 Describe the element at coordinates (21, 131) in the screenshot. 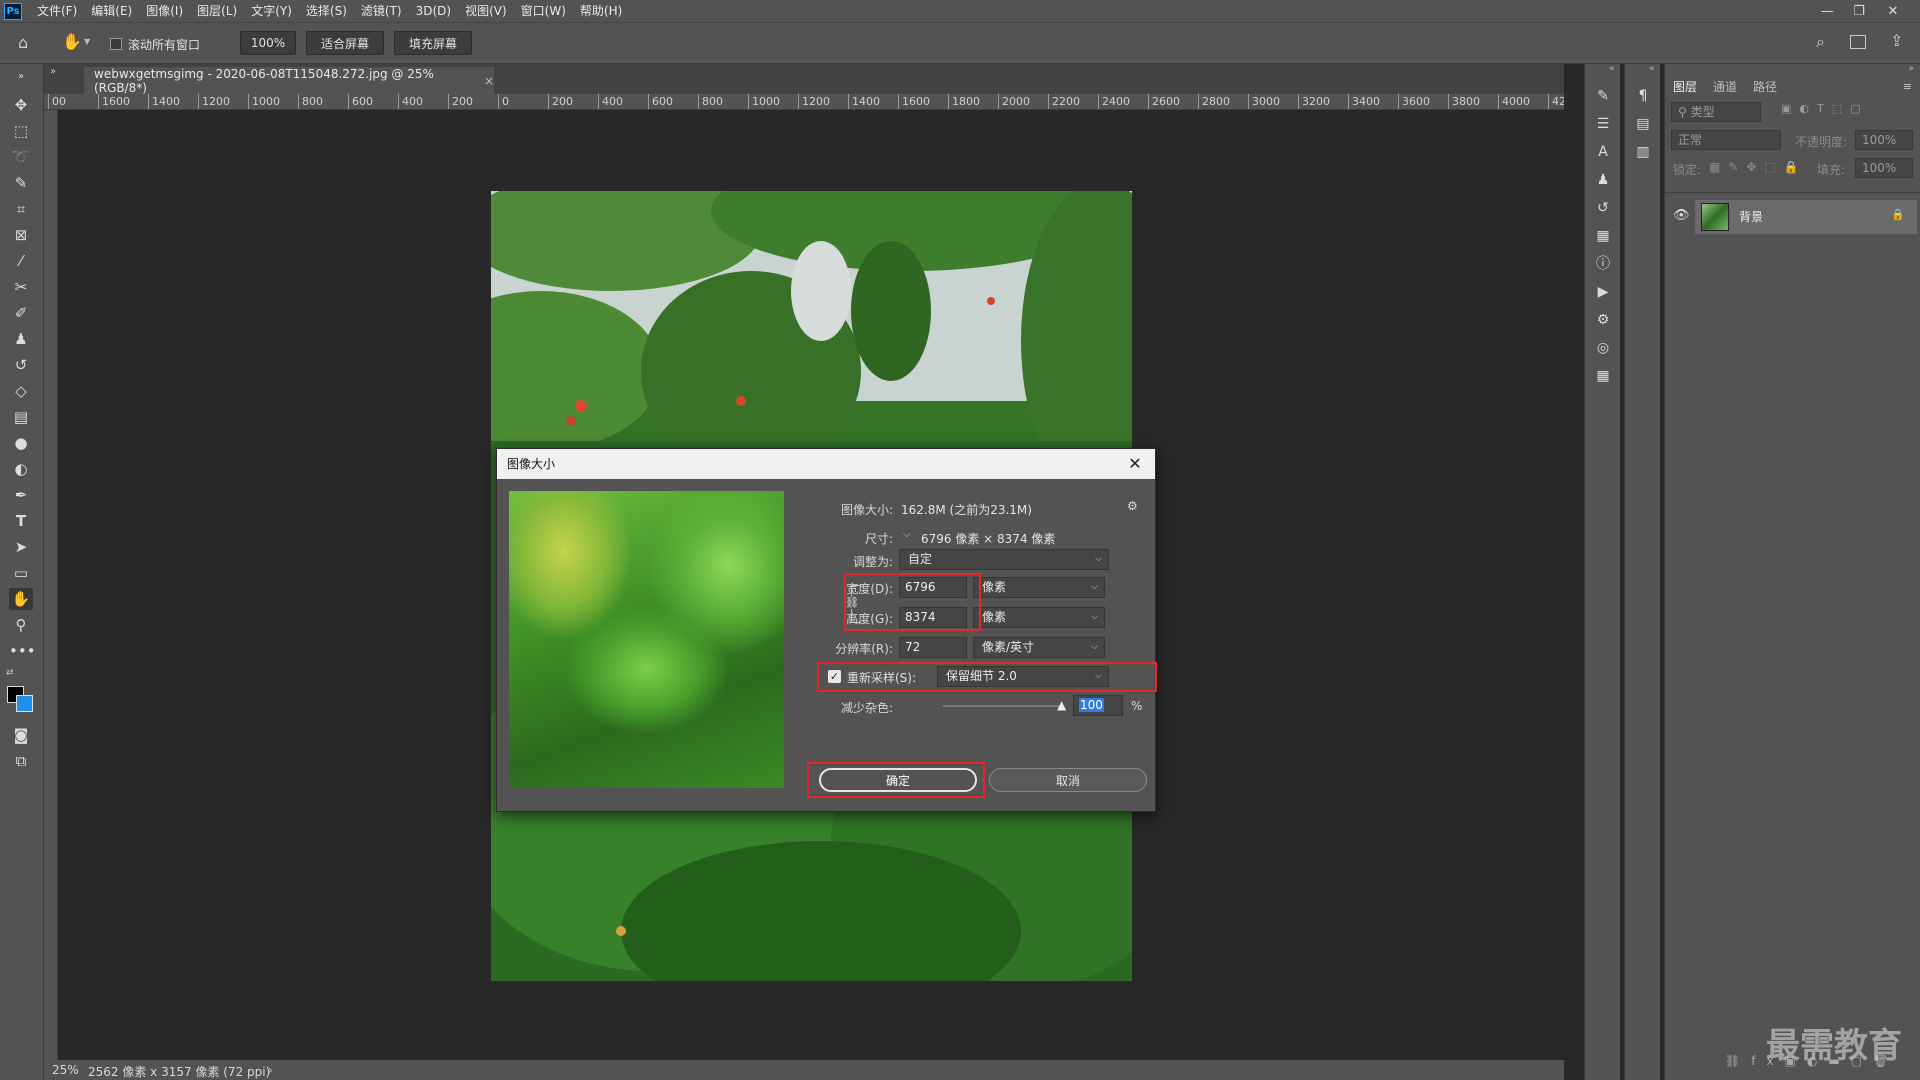

I see `marquee-tool-icon: ⬚` at that location.